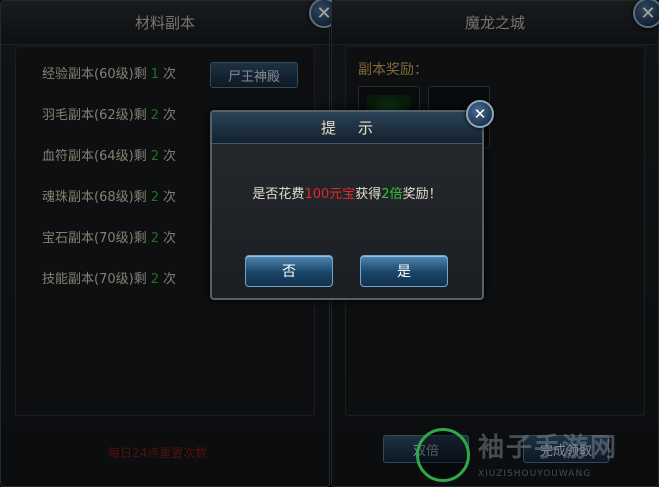 The width and height of the screenshot is (659, 487). What do you see at coordinates (289, 271) in the screenshot?
I see `no-button: 否` at bounding box center [289, 271].